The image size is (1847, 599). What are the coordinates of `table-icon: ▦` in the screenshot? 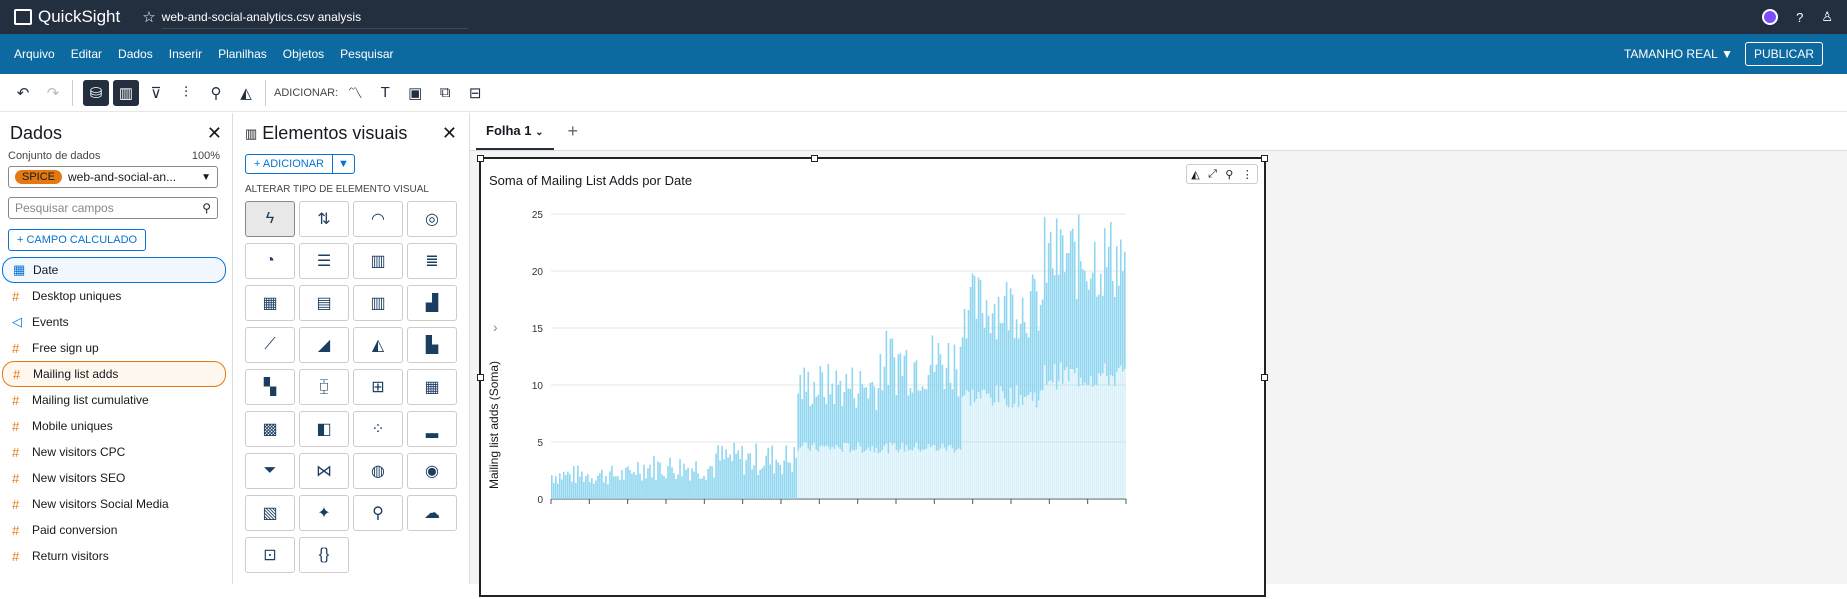 It's located at (432, 387).